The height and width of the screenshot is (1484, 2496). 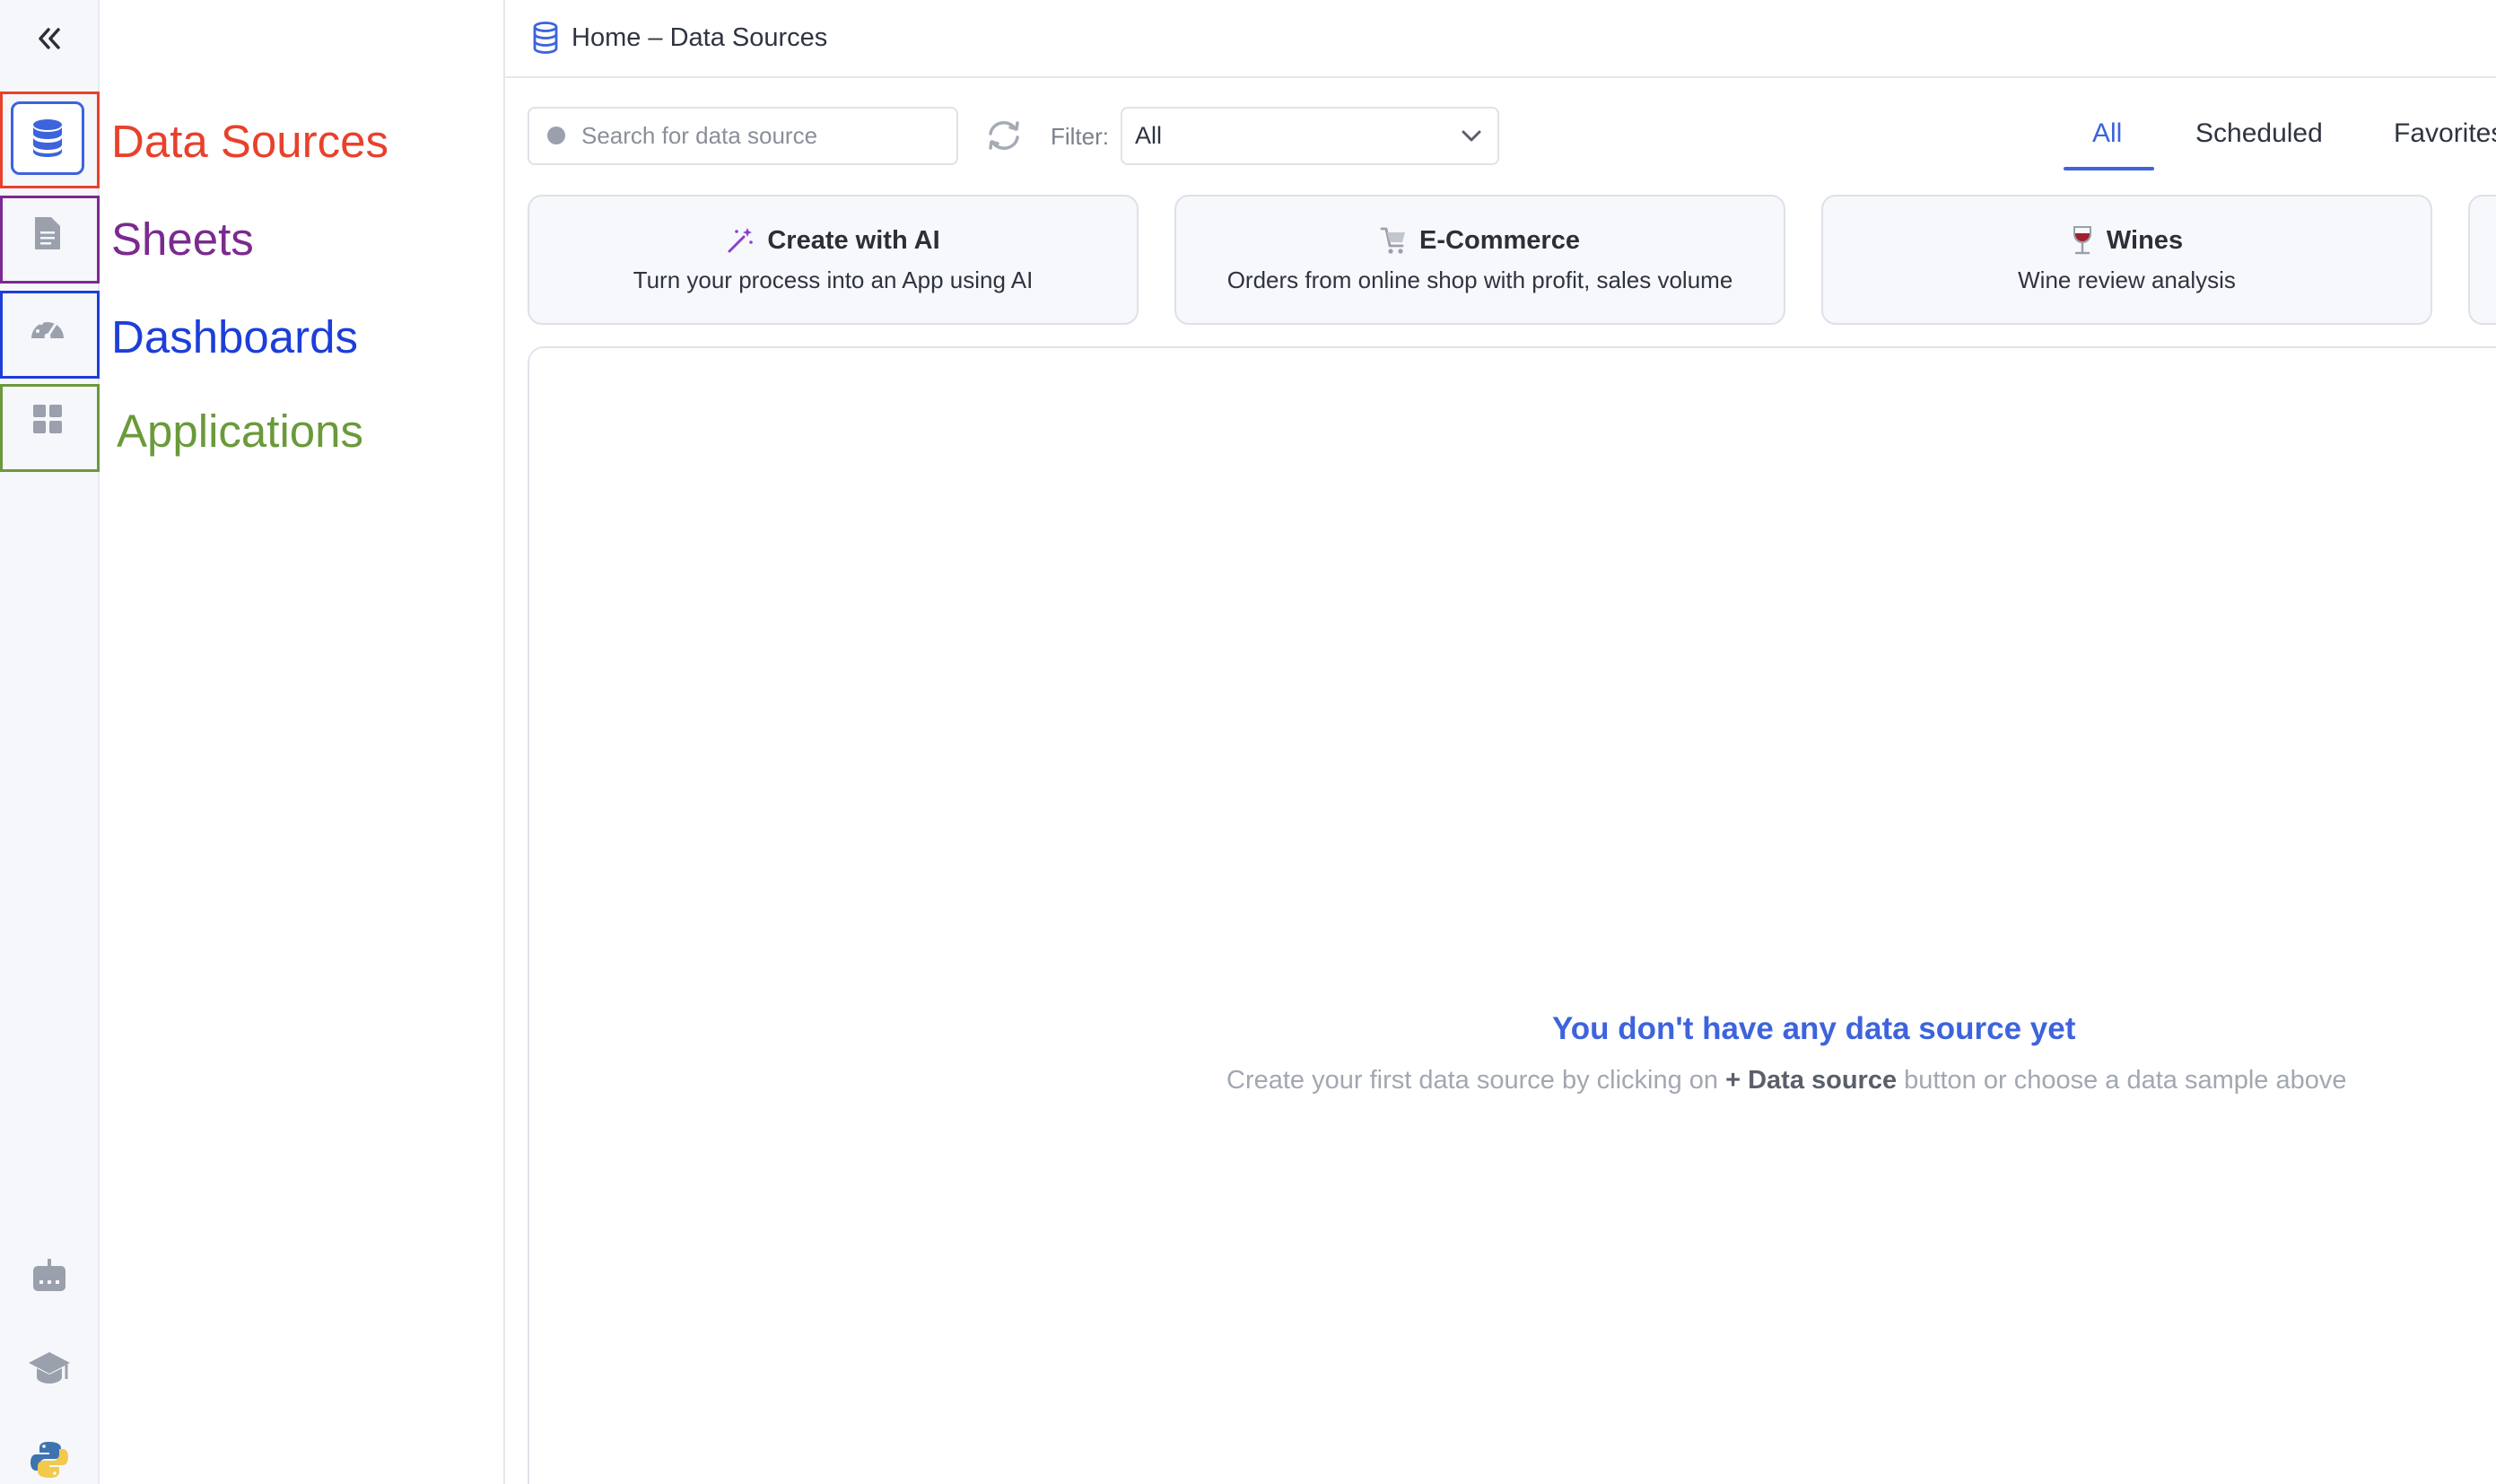 I want to click on card-title: Create with AI, so click(x=833, y=240).